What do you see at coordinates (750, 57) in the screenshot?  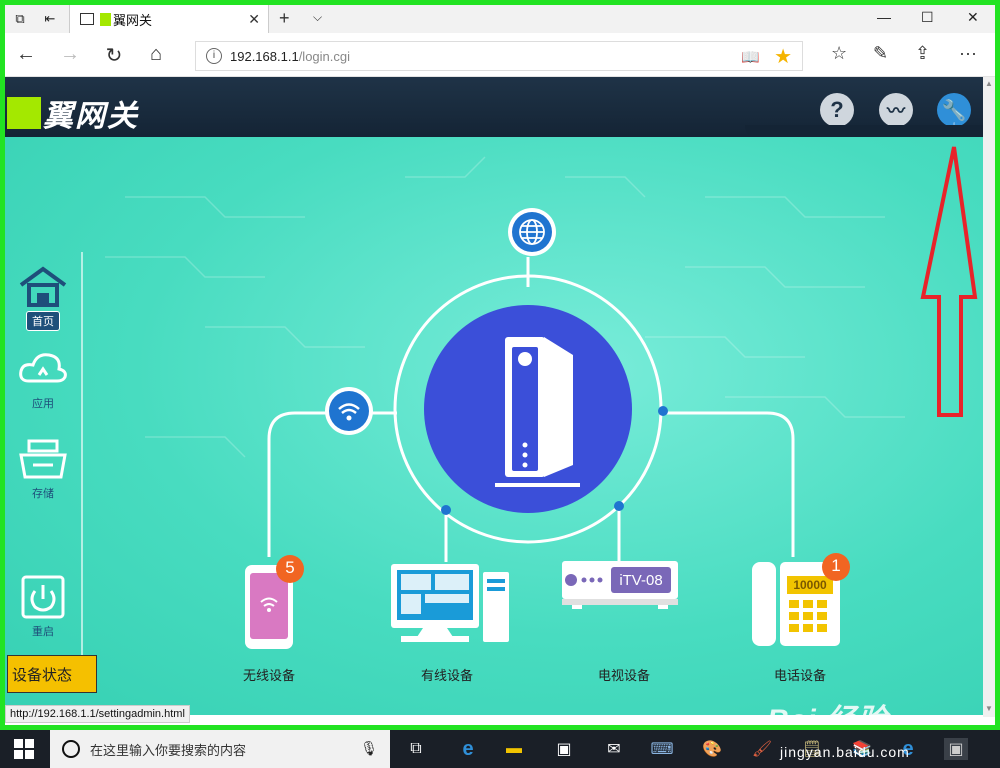 I see `reading-view-icon: 📖` at bounding box center [750, 57].